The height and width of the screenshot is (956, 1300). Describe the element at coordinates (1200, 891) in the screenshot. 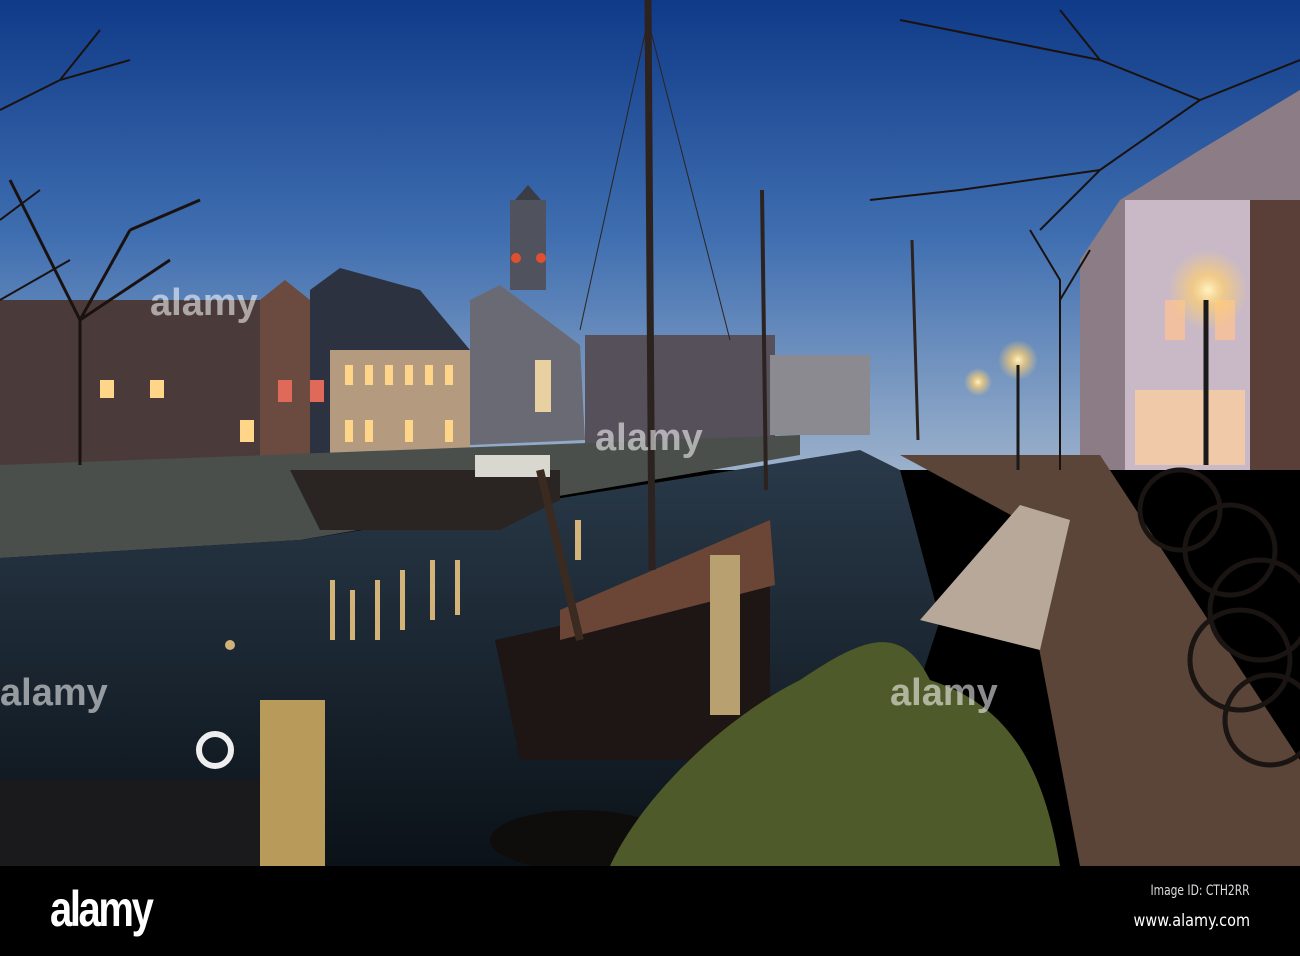

I see `image-id: Image ID: CTH2RR` at that location.